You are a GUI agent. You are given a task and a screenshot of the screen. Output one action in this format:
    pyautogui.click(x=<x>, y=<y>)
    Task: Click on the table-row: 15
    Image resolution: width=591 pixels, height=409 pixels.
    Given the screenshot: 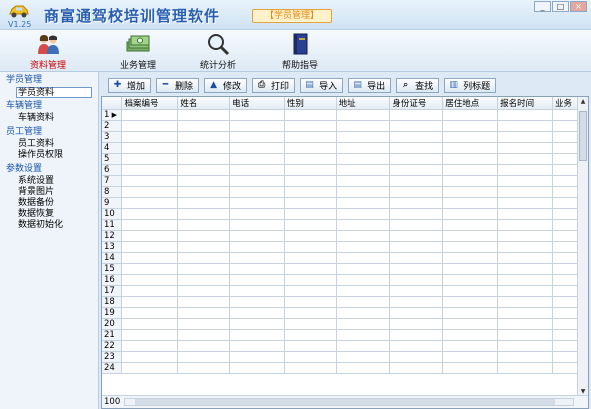 What is the action you would take?
    pyautogui.click(x=345, y=269)
    